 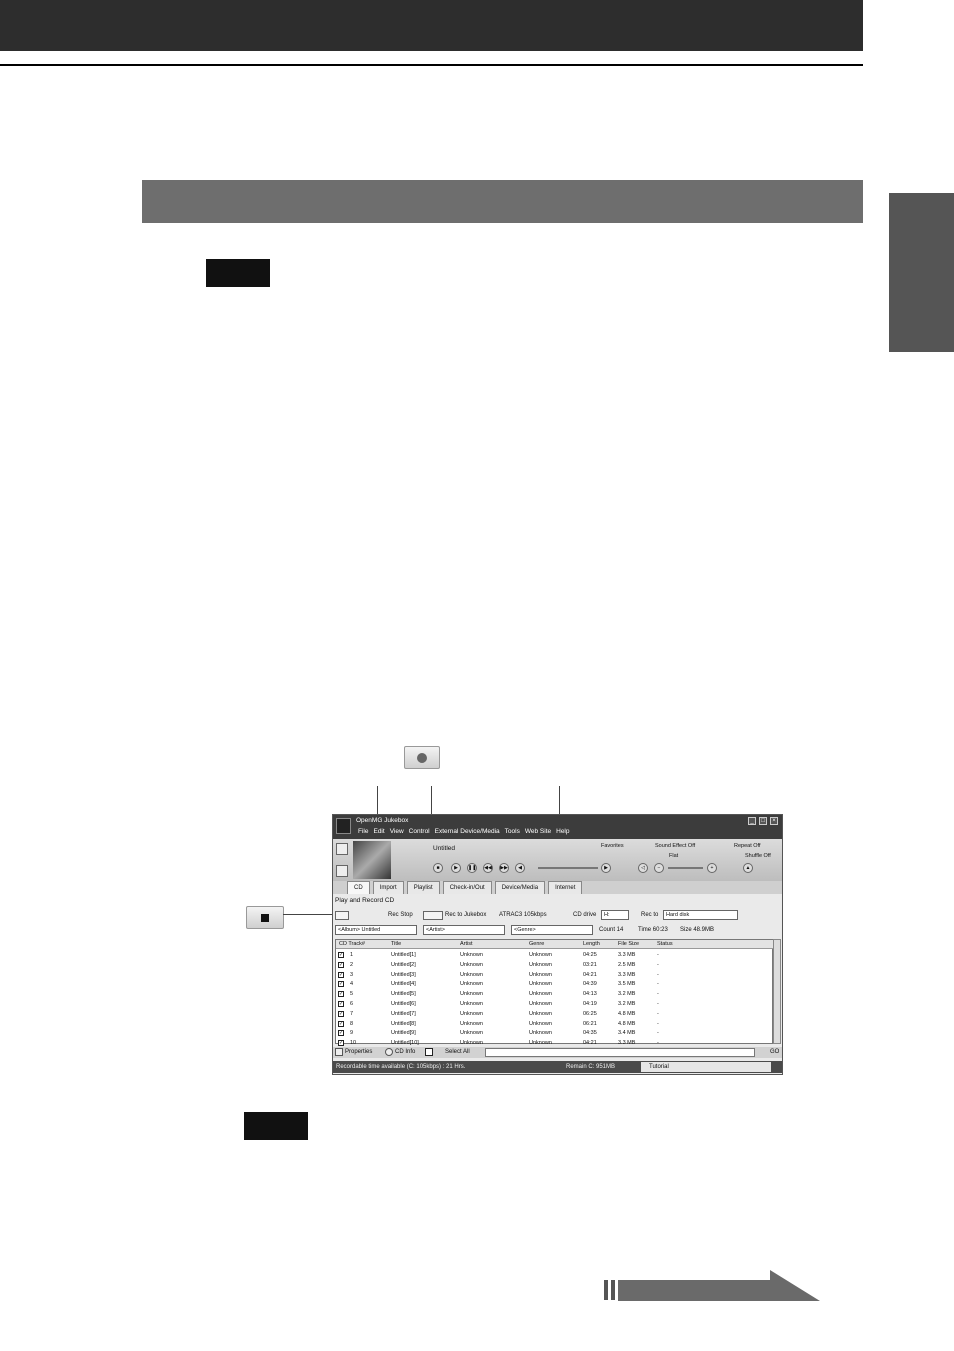 What do you see at coordinates (747, 846) in the screenshot?
I see `repeat-setting: Repeat Off` at bounding box center [747, 846].